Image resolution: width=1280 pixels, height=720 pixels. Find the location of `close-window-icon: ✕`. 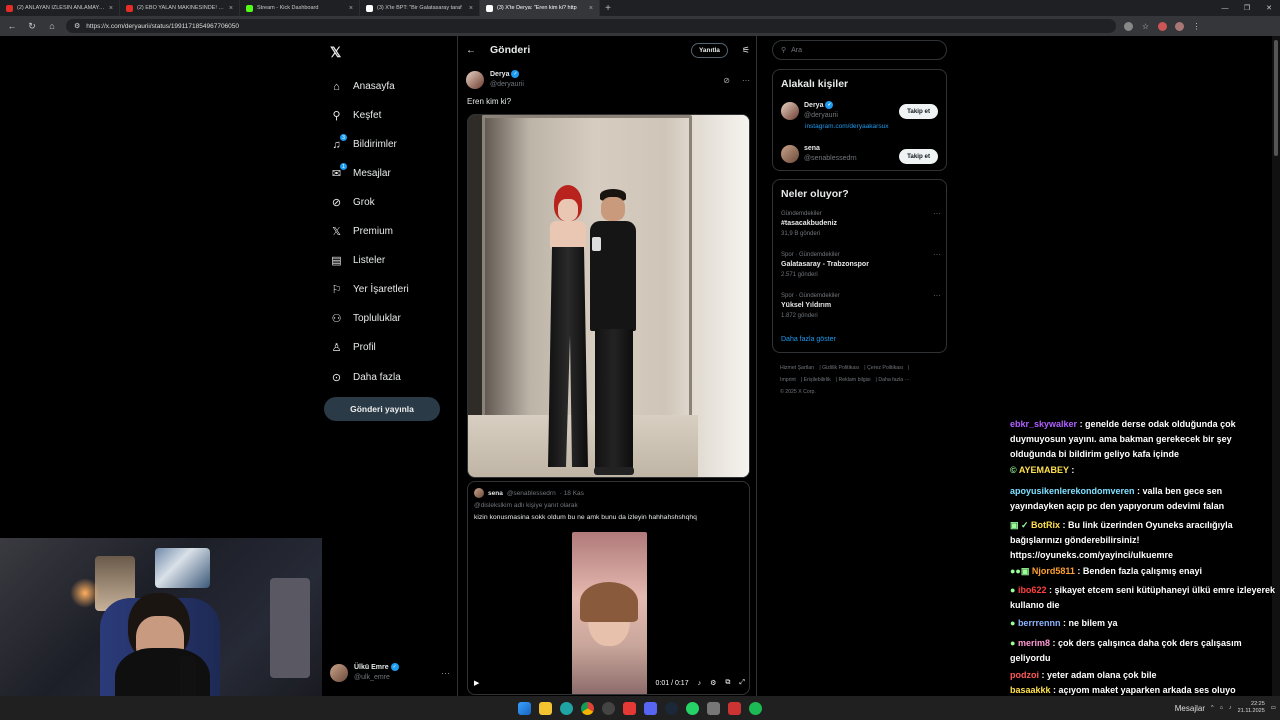

close-window-icon: ✕ is located at coordinates (1269, 8).